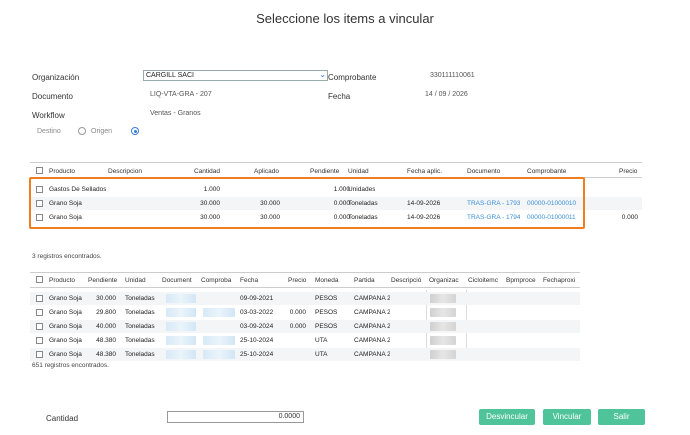 Image resolution: width=690 pixels, height=435 pixels. Describe the element at coordinates (175, 113) in the screenshot. I see `workflow-value: Ventas - Granos` at that location.